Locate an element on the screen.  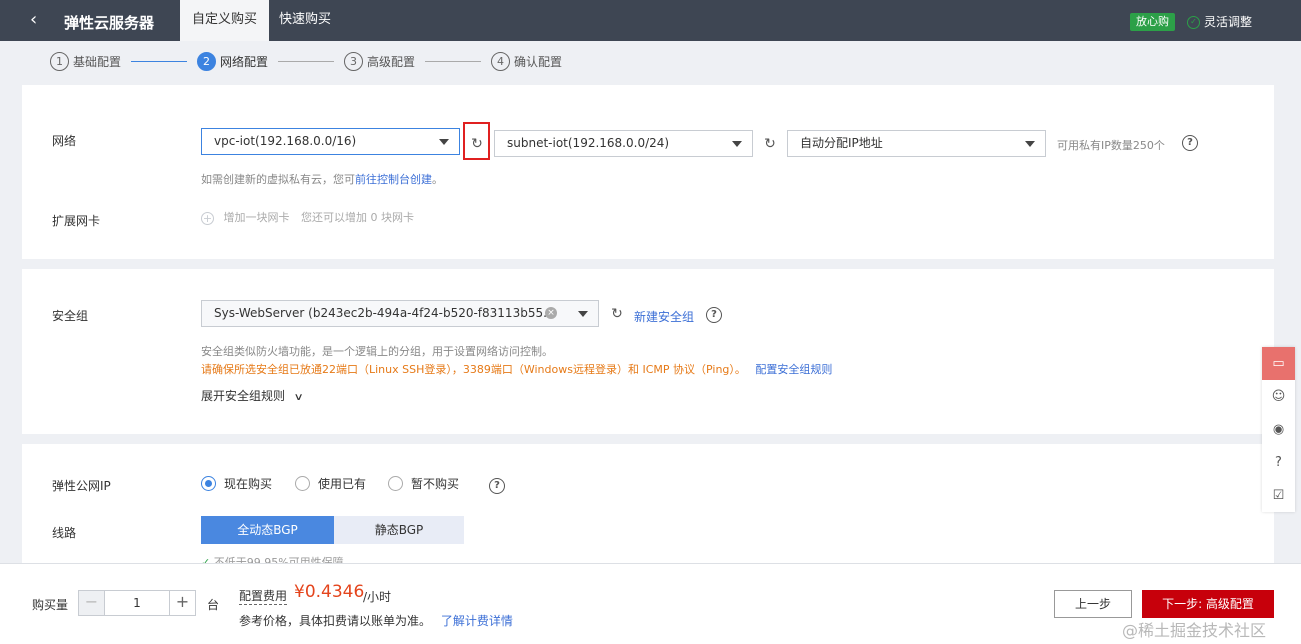
step-label: 基础配置 is located at coordinates (97, 62).